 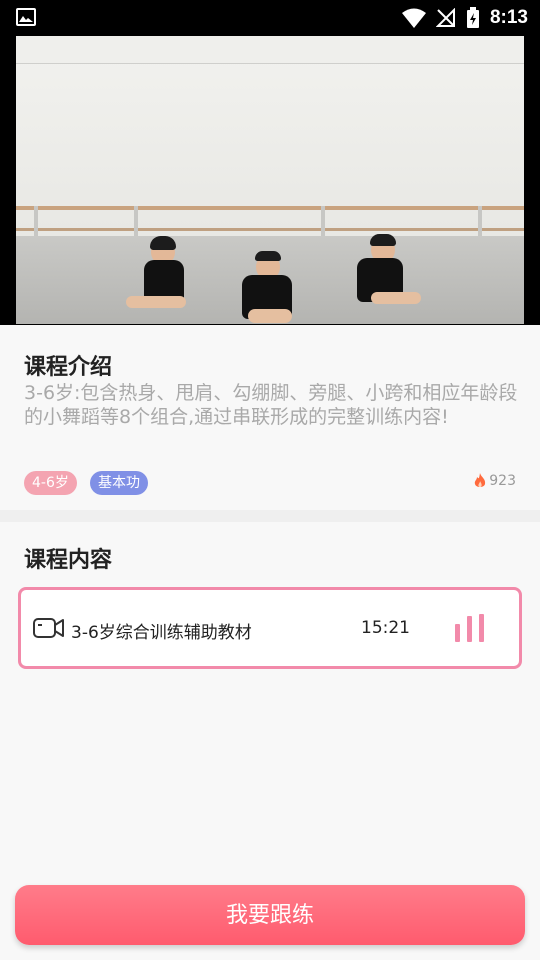 What do you see at coordinates (119, 483) in the screenshot?
I see `tag-category: 基本功` at bounding box center [119, 483].